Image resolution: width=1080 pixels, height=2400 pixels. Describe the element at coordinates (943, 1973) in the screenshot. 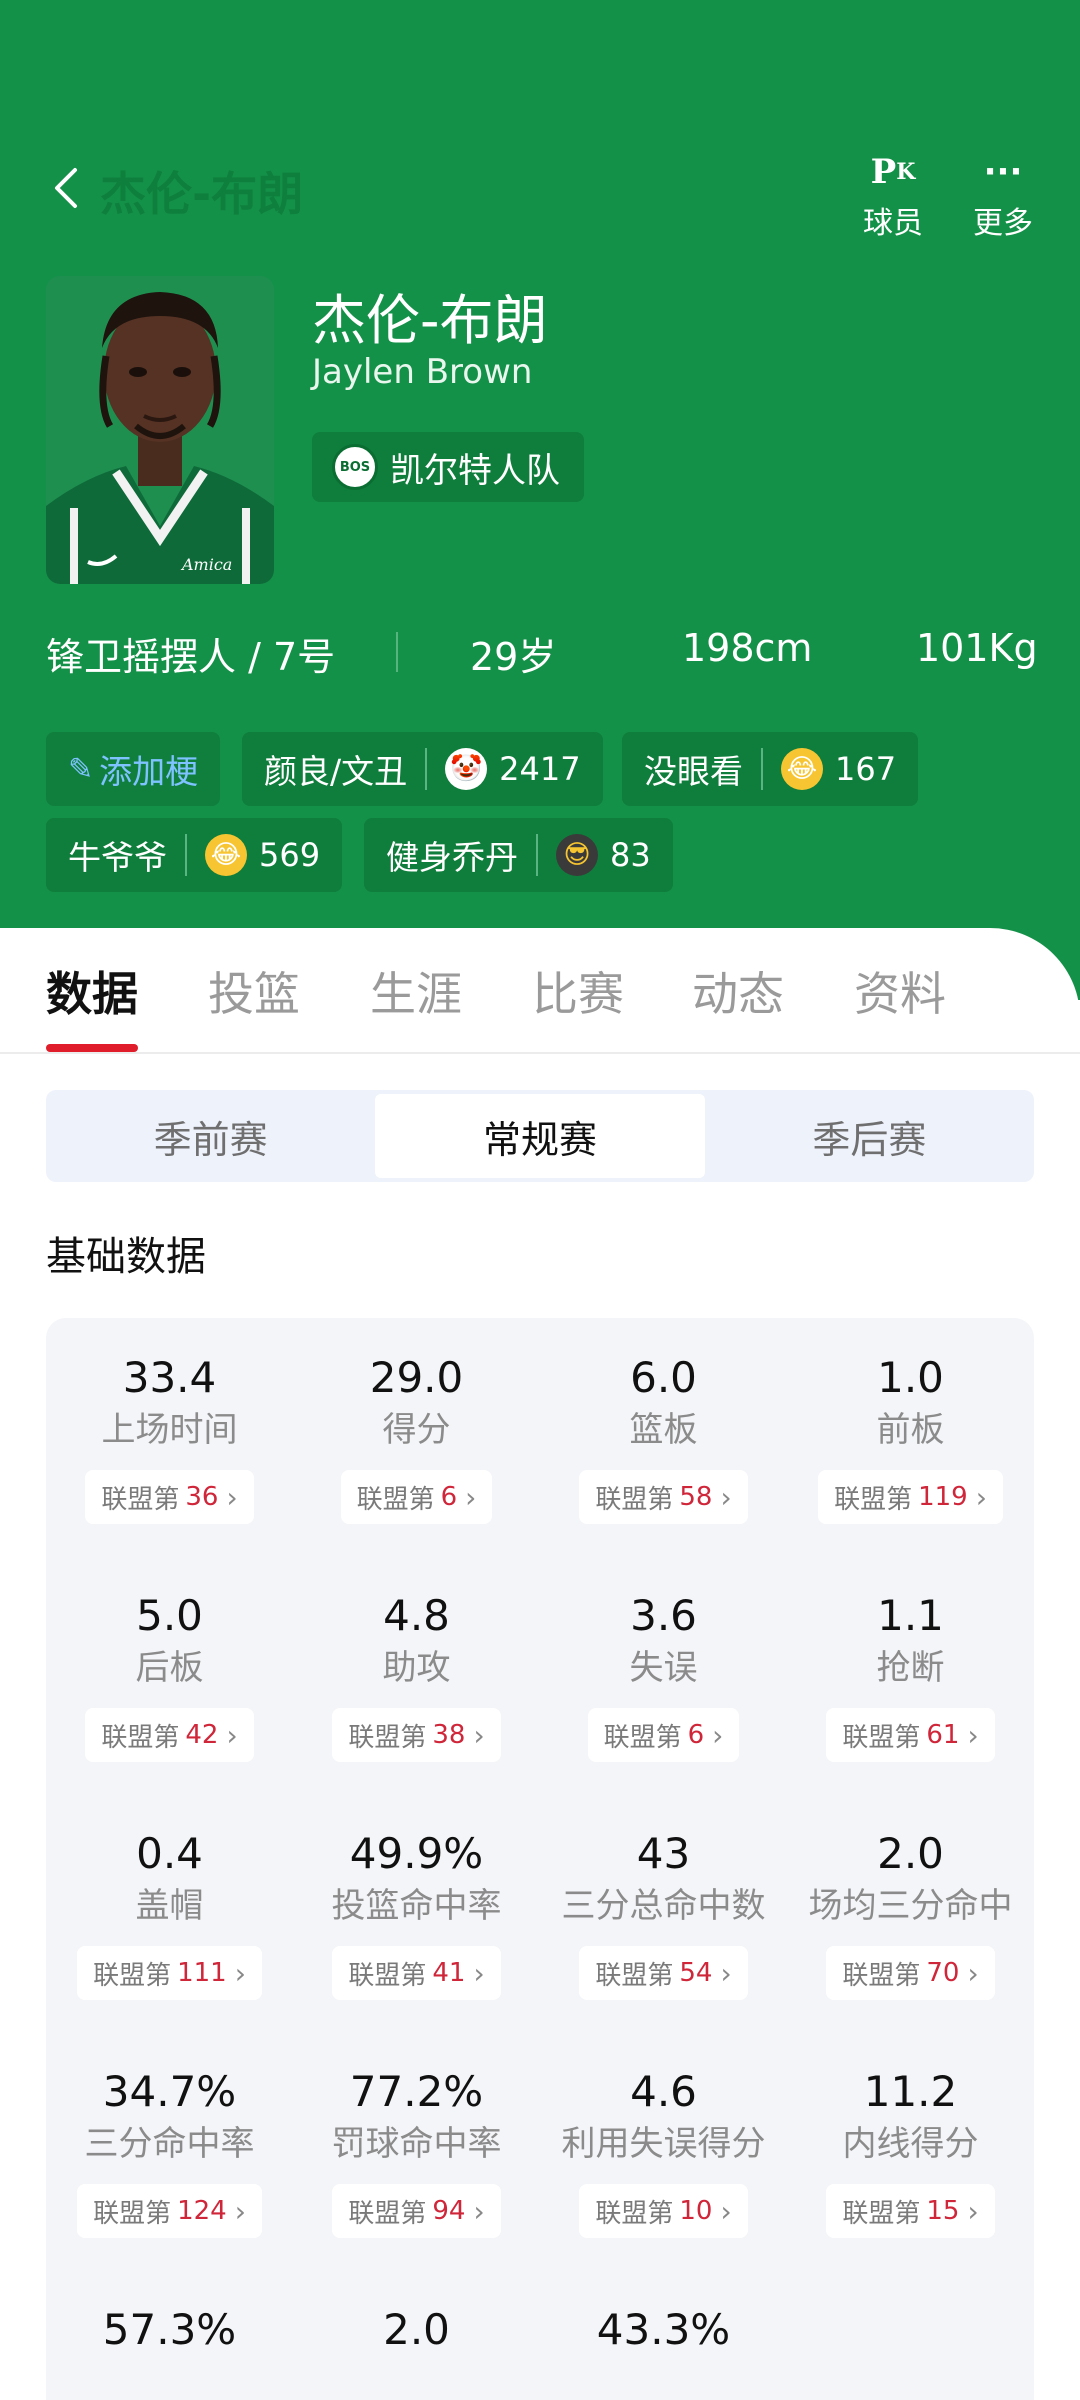

I see `rank-number: 70` at that location.